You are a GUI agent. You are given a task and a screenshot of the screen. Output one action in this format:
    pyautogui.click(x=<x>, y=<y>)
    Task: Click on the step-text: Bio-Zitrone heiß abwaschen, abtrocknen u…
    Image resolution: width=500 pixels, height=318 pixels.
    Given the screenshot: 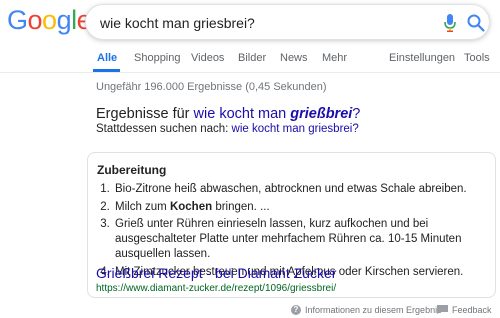 What is the action you would take?
    pyautogui.click(x=291, y=189)
    